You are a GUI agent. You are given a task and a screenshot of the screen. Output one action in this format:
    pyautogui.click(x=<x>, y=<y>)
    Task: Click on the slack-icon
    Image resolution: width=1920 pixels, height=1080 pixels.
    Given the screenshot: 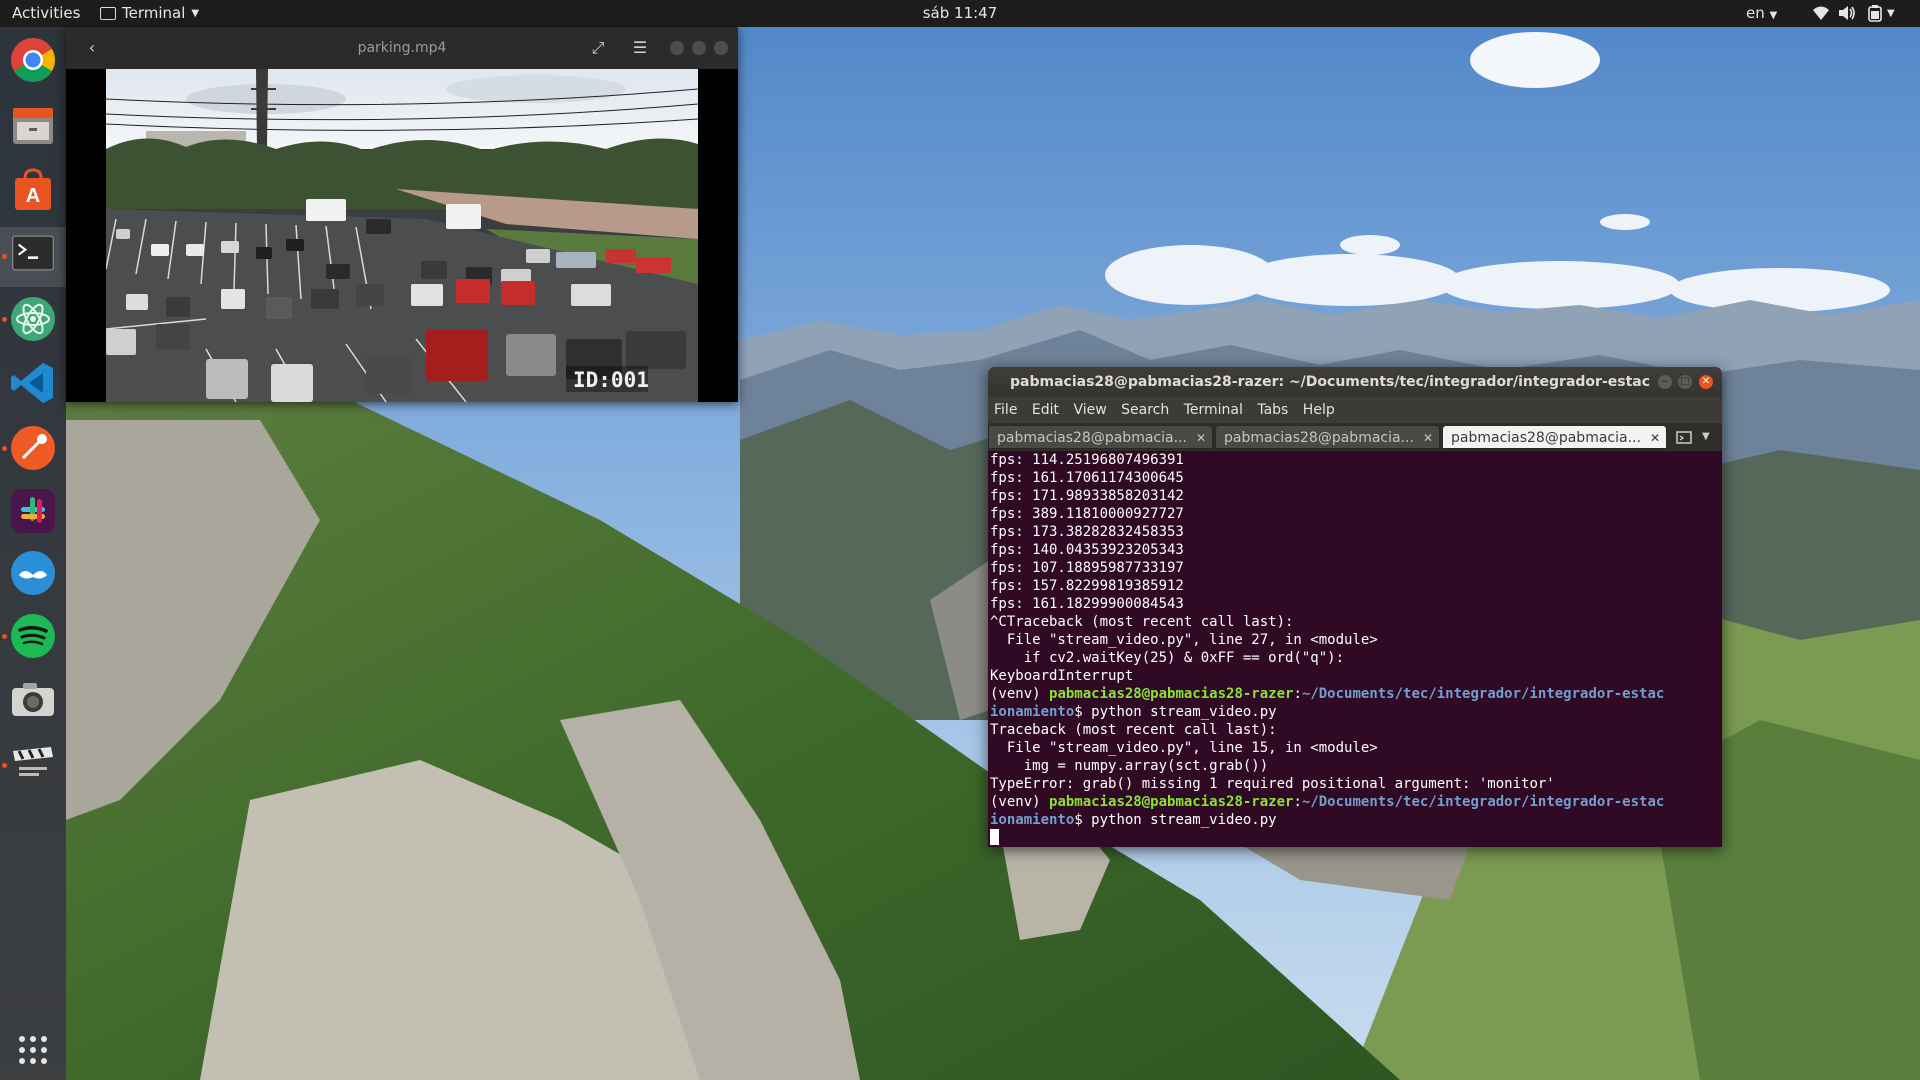 What is the action you would take?
    pyautogui.click(x=33, y=511)
    